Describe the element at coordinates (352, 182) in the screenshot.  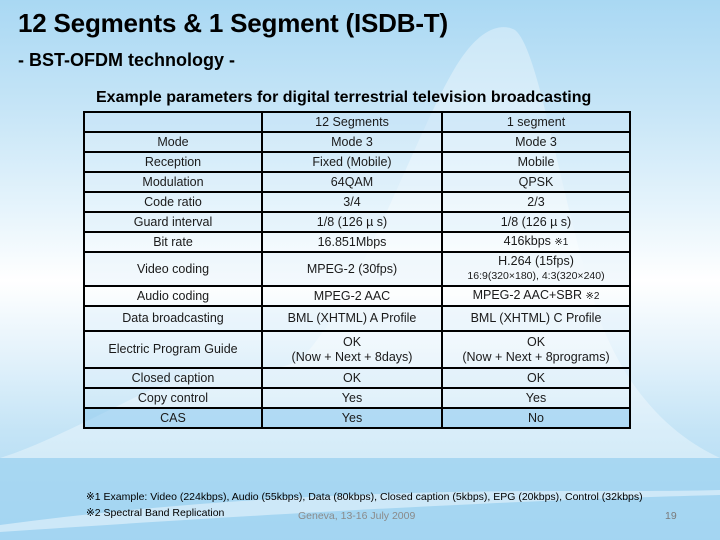
I see `cell-12-segments: 64QAM` at that location.